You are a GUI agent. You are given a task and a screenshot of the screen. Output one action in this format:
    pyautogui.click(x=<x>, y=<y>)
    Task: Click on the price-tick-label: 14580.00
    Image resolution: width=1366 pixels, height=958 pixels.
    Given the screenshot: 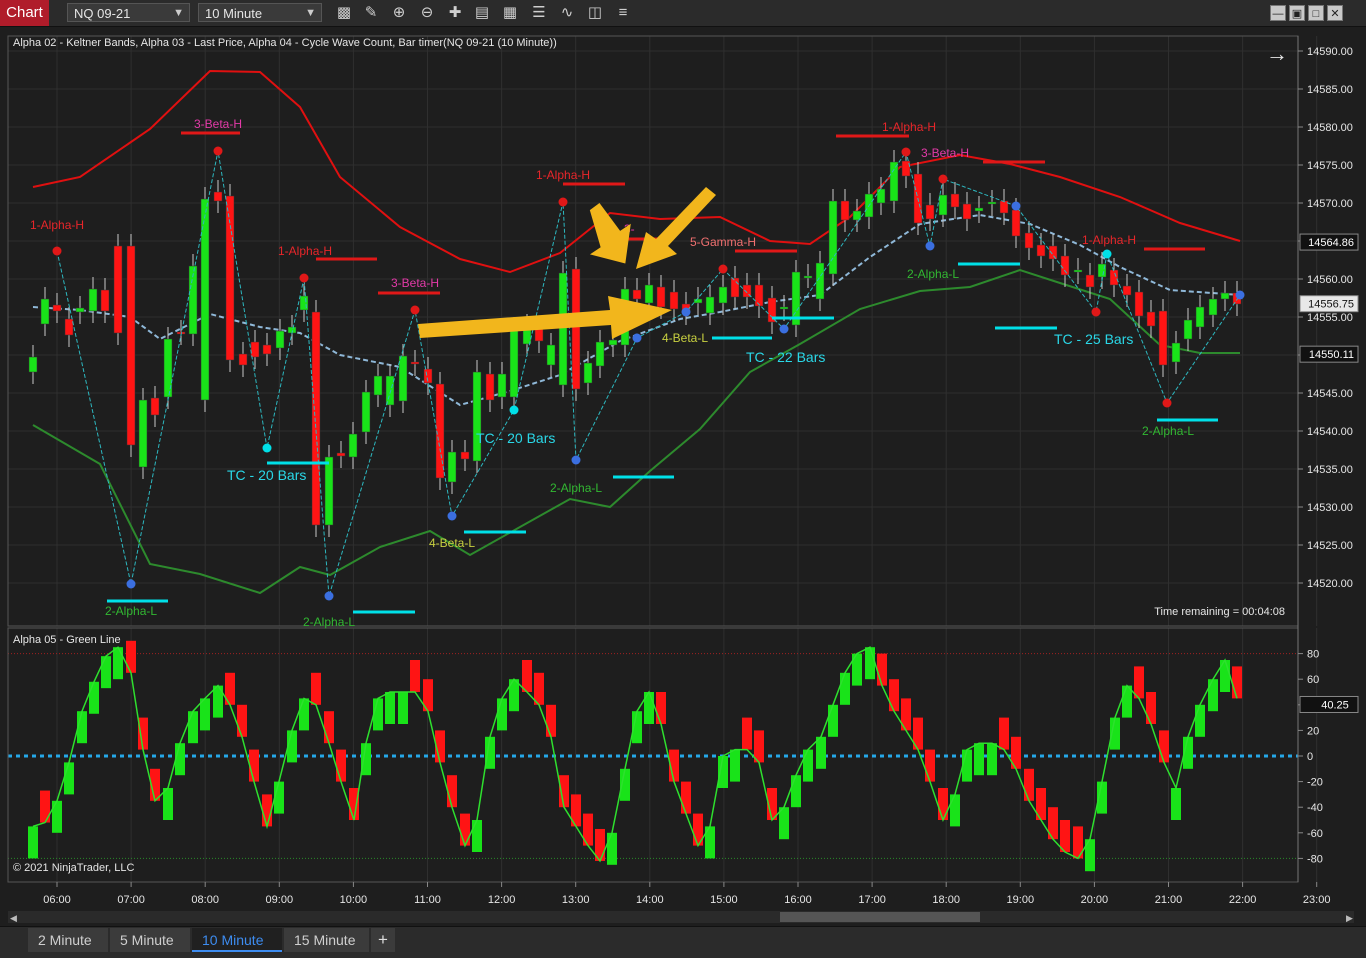 What is the action you would take?
    pyautogui.click(x=1330, y=128)
    